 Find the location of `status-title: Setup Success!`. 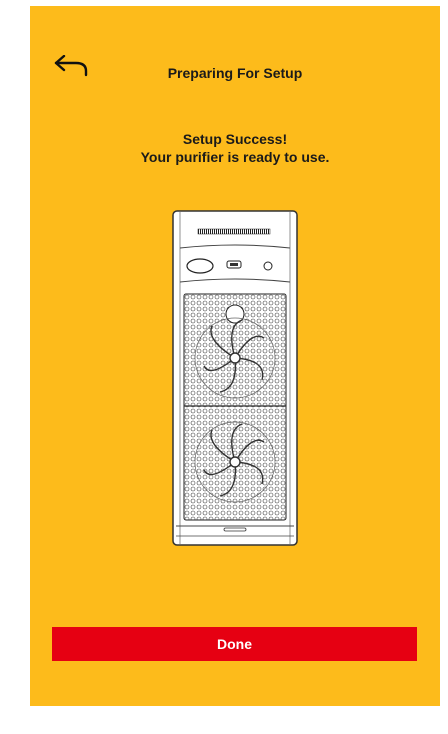

status-title: Setup Success! is located at coordinates (235, 139).